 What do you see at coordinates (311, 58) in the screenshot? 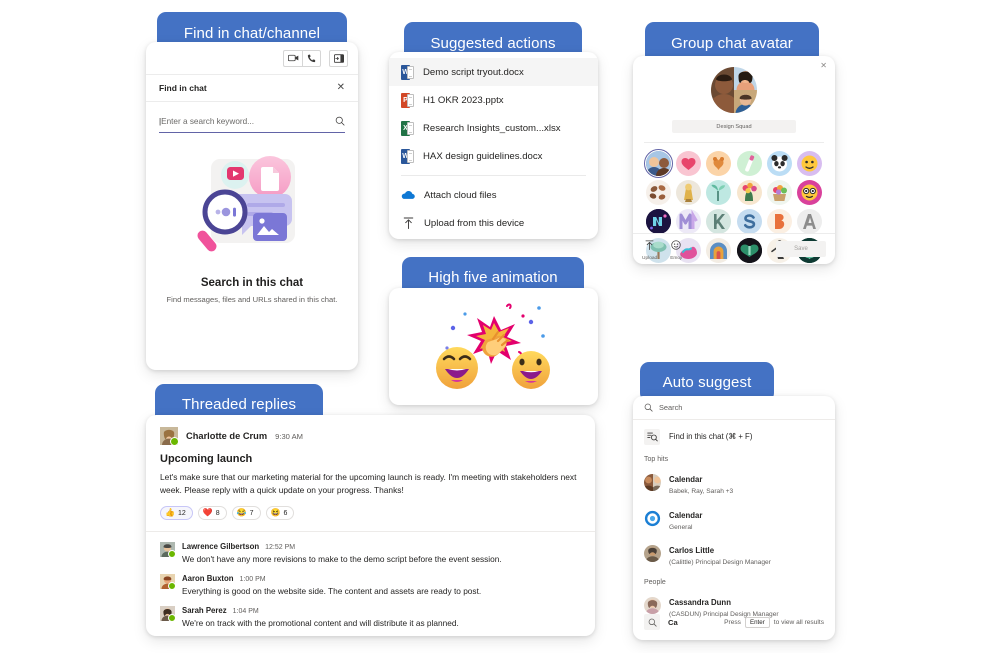
I see `phone-icon` at bounding box center [311, 58].